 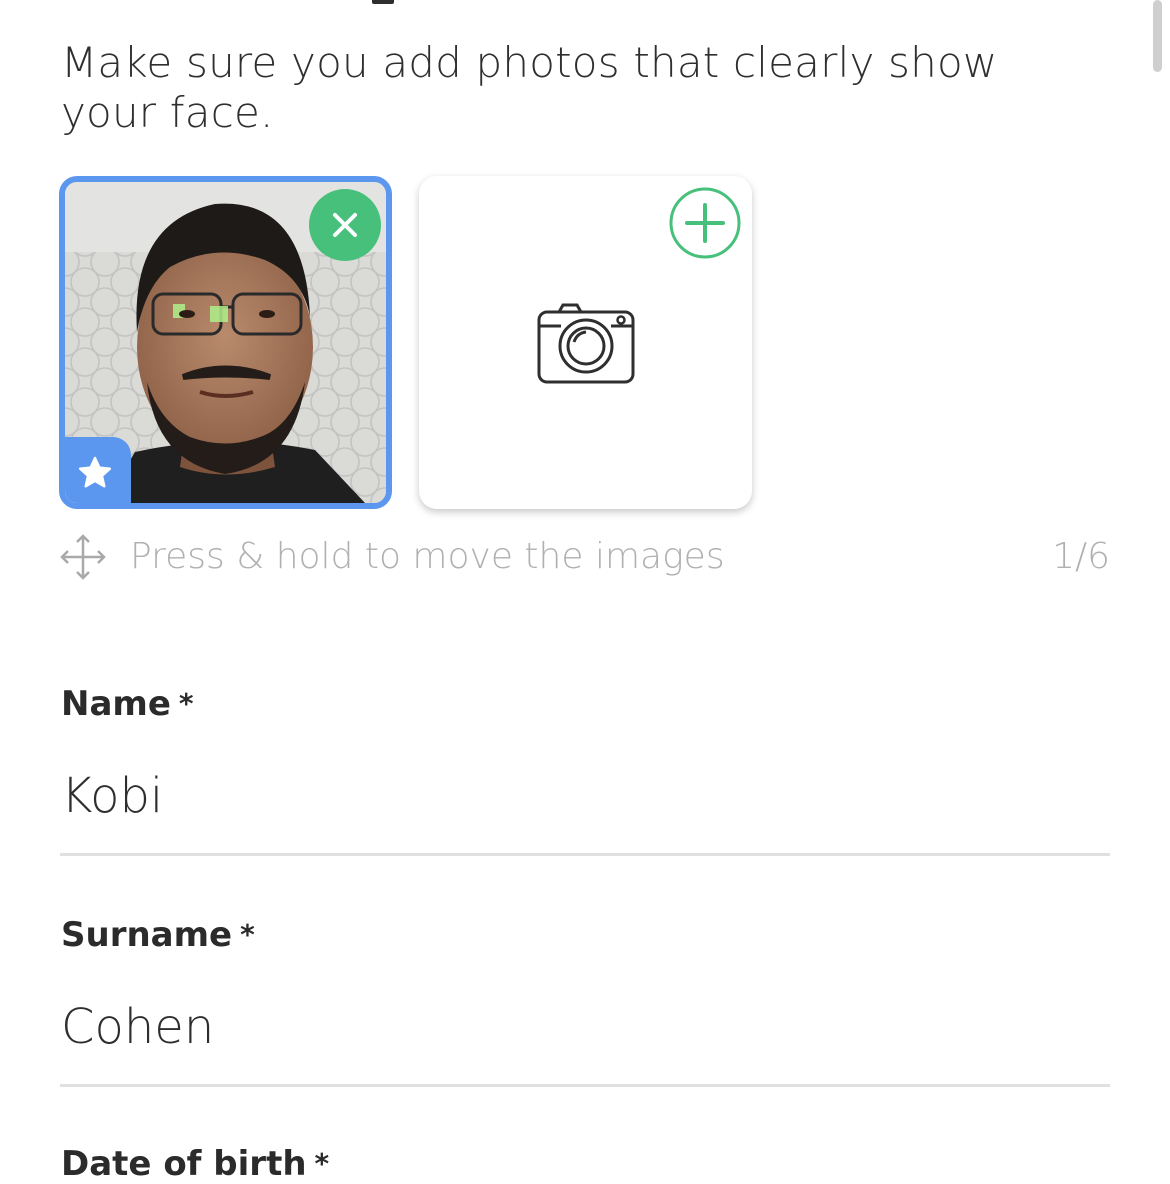 I want to click on scrollbar, so click(x=1157, y=36).